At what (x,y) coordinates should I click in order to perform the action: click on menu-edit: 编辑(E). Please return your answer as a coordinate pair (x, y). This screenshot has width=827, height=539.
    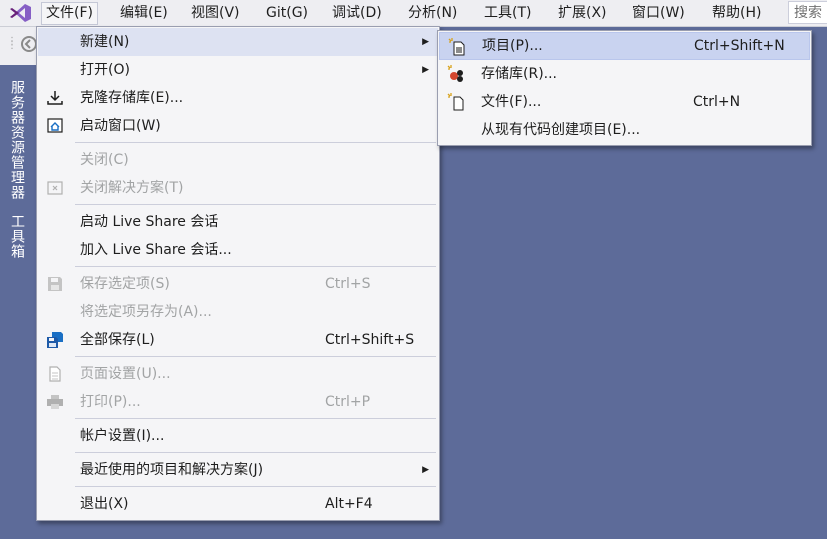
    Looking at the image, I should click on (144, 13).